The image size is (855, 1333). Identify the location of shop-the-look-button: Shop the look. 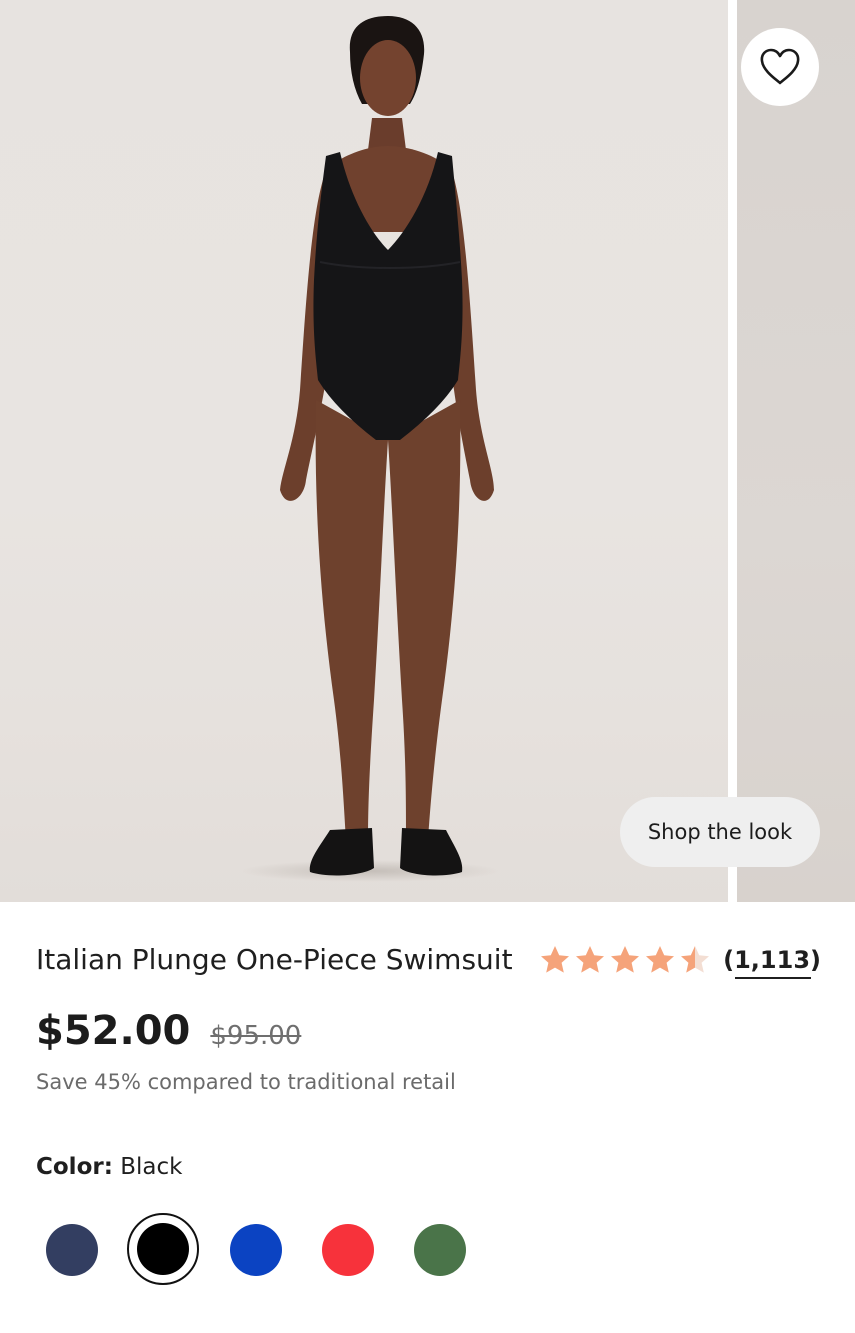
(720, 832).